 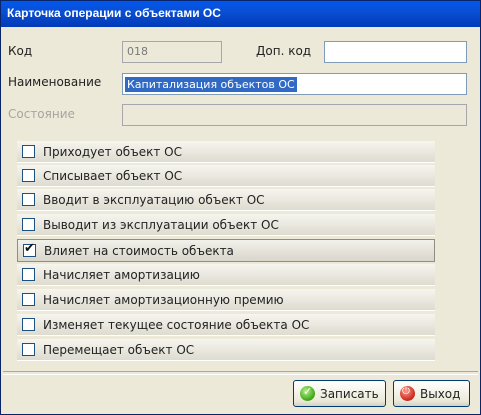 What do you see at coordinates (226, 176) in the screenshot?
I see `checkbox-row: Списывает объект ОС` at bounding box center [226, 176].